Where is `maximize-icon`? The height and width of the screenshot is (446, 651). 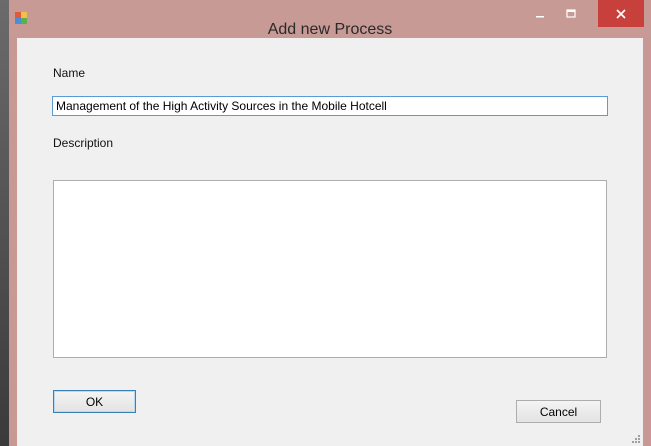 maximize-icon is located at coordinates (571, 13).